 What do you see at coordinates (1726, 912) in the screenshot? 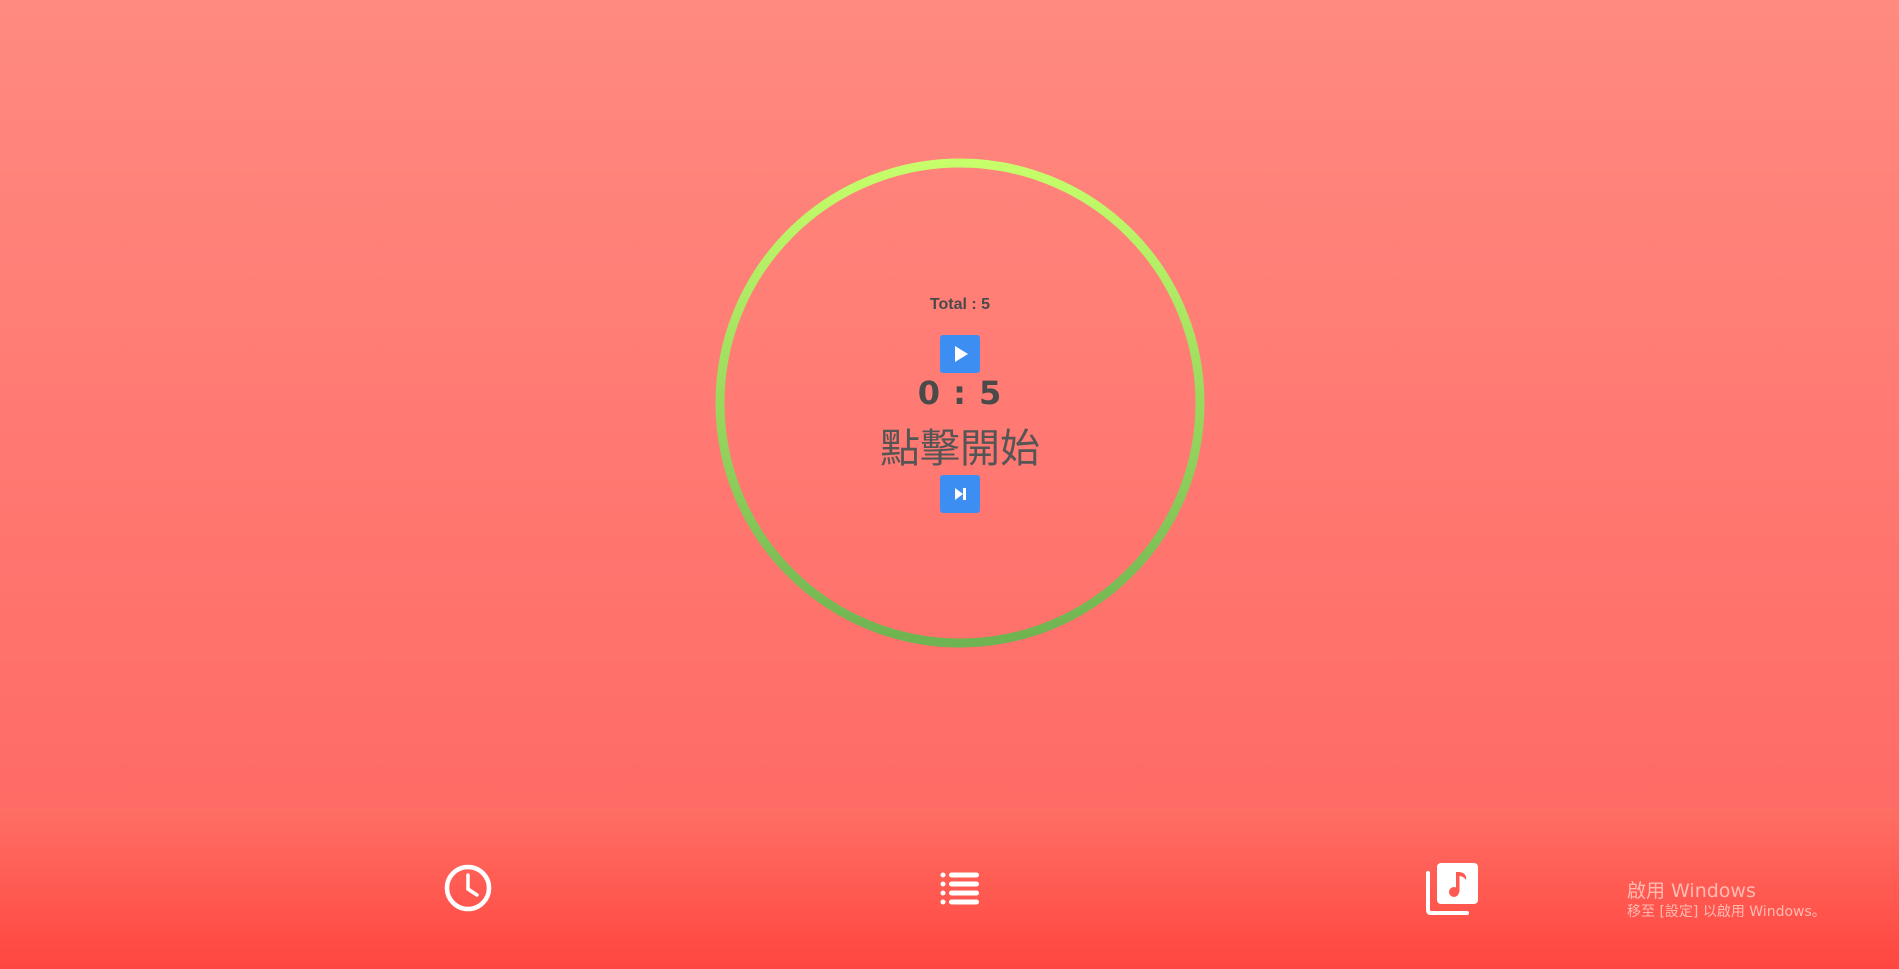
I see `windows-activation-subtitle: 移至 [設定] 以啟用 Windows。` at bounding box center [1726, 912].